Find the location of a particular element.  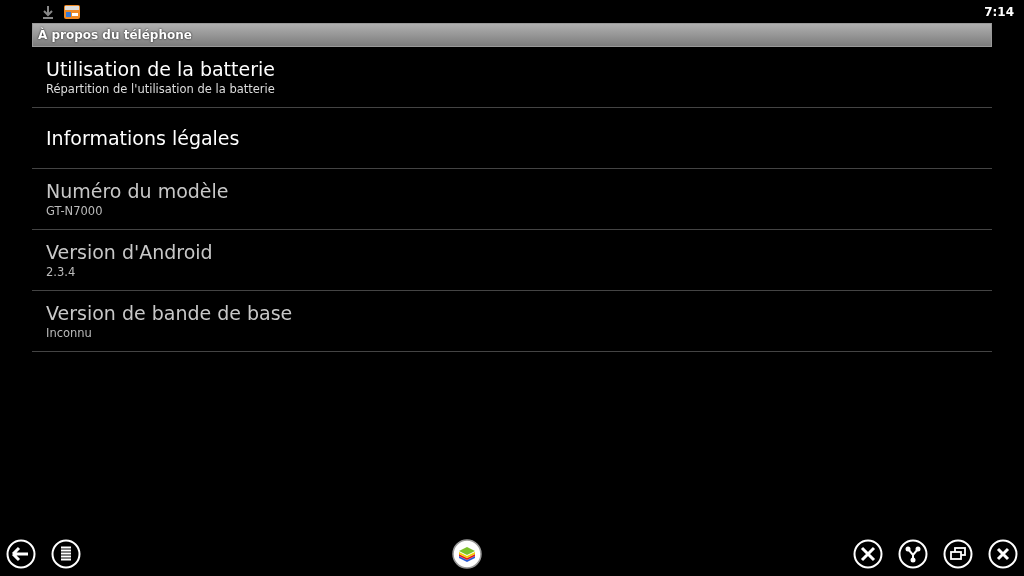

share-icon is located at coordinates (913, 554).